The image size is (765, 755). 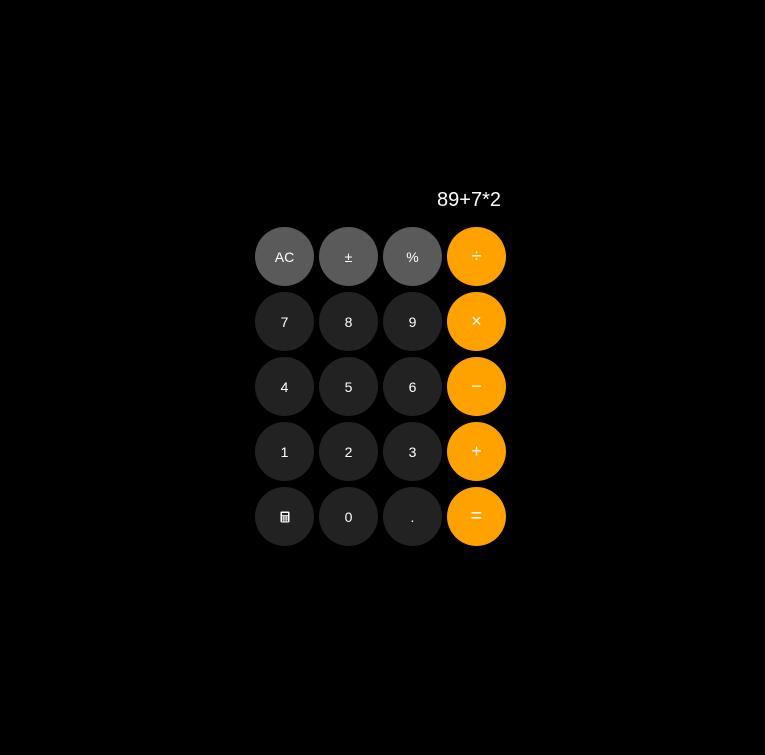 I want to click on seven-button: 7, so click(x=284, y=321).